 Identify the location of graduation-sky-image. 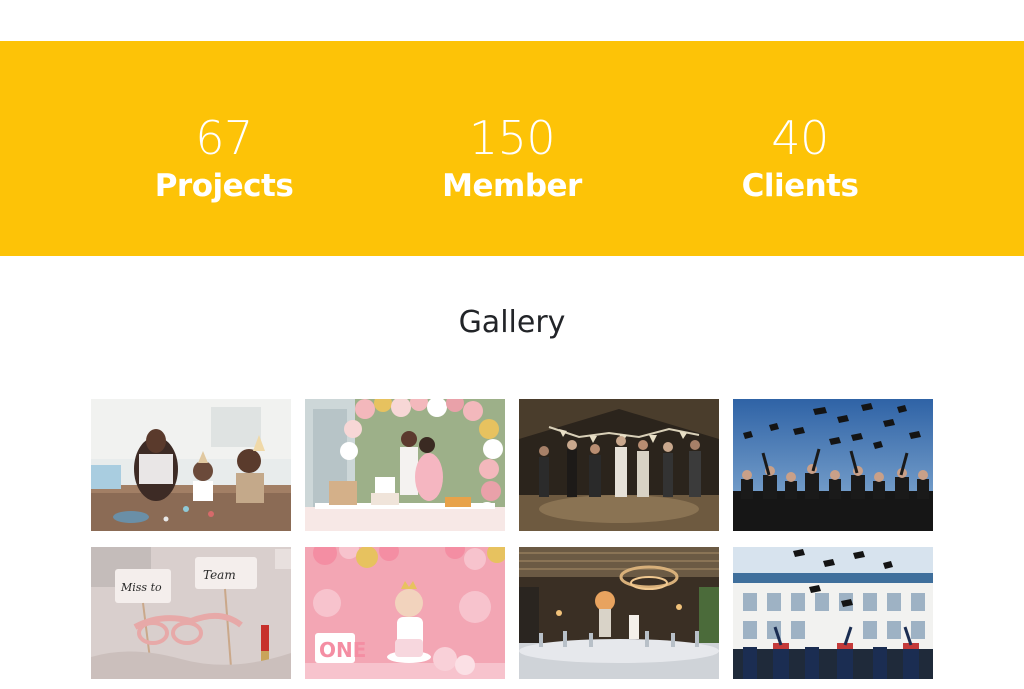
(833, 465).